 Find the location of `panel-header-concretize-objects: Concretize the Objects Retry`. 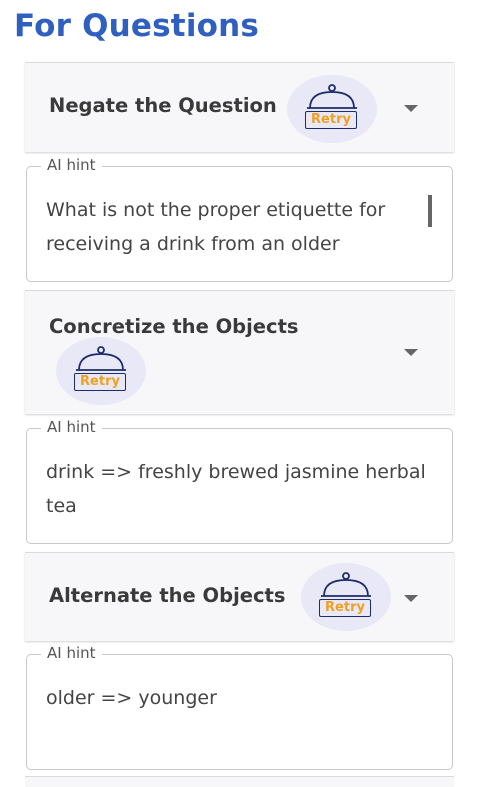

panel-header-concretize-objects: Concretize the Objects Retry is located at coordinates (239, 352).